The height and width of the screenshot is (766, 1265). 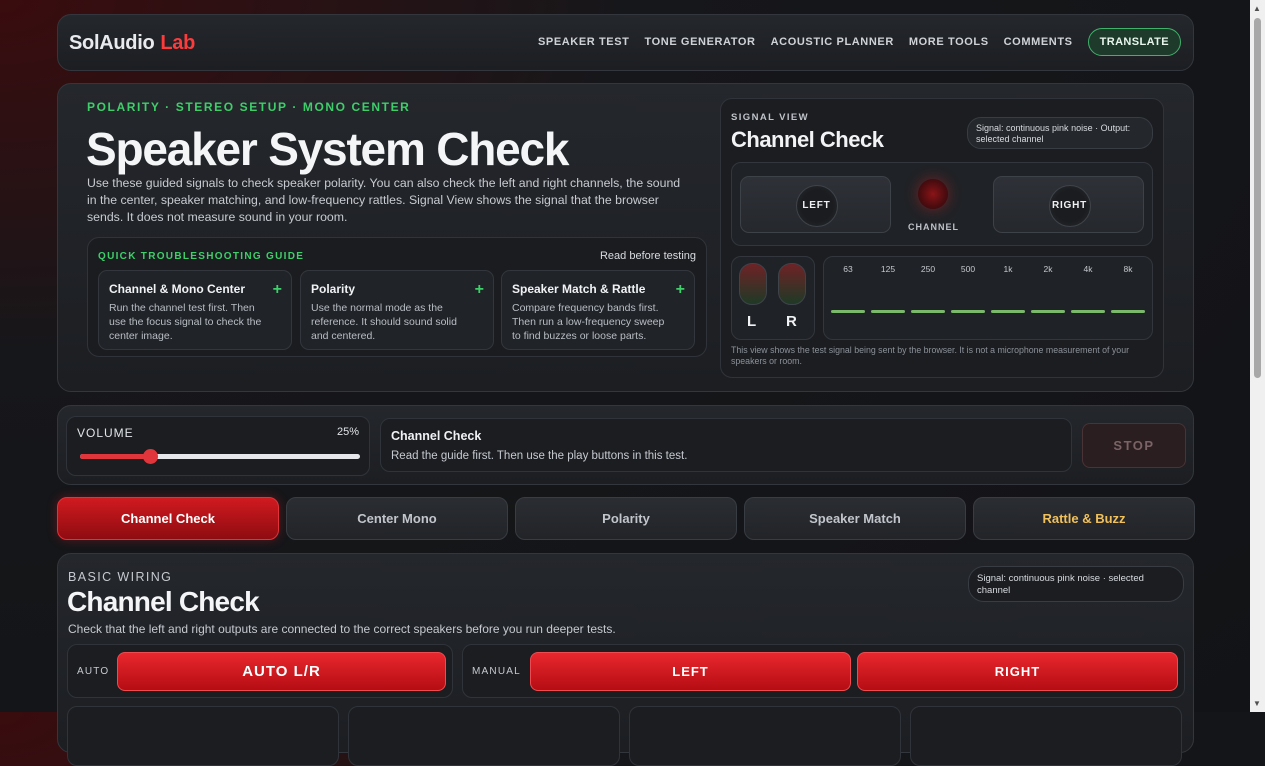 I want to click on scroll-down-arrow-icon: ▼, so click(x=1257, y=703).